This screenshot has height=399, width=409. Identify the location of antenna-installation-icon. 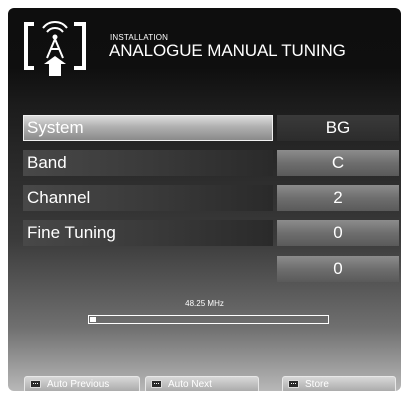
(55, 48).